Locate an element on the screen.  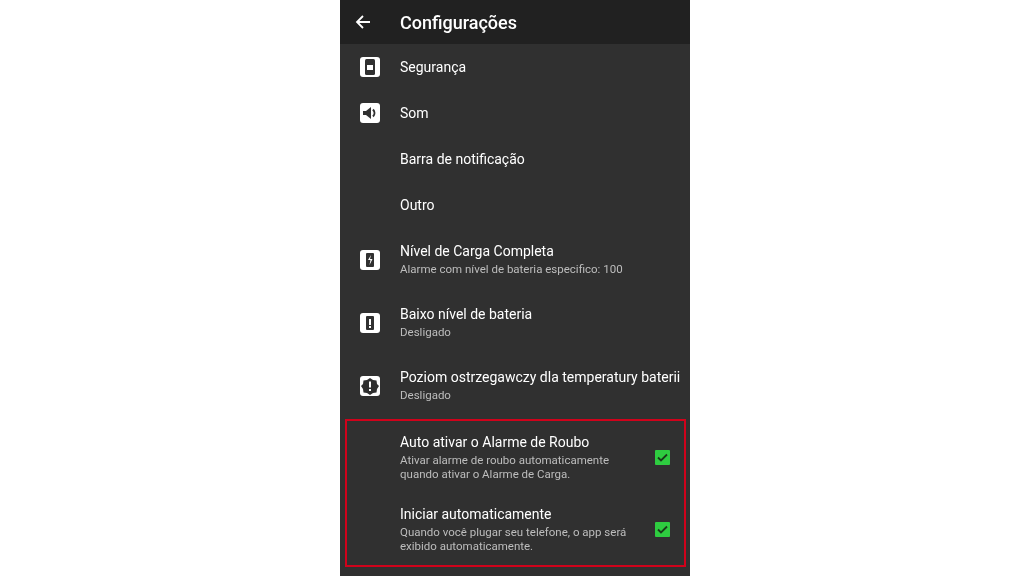
setting-title: Poziom ostrzegawczy dla temperatury baterii is located at coordinates (545, 377).